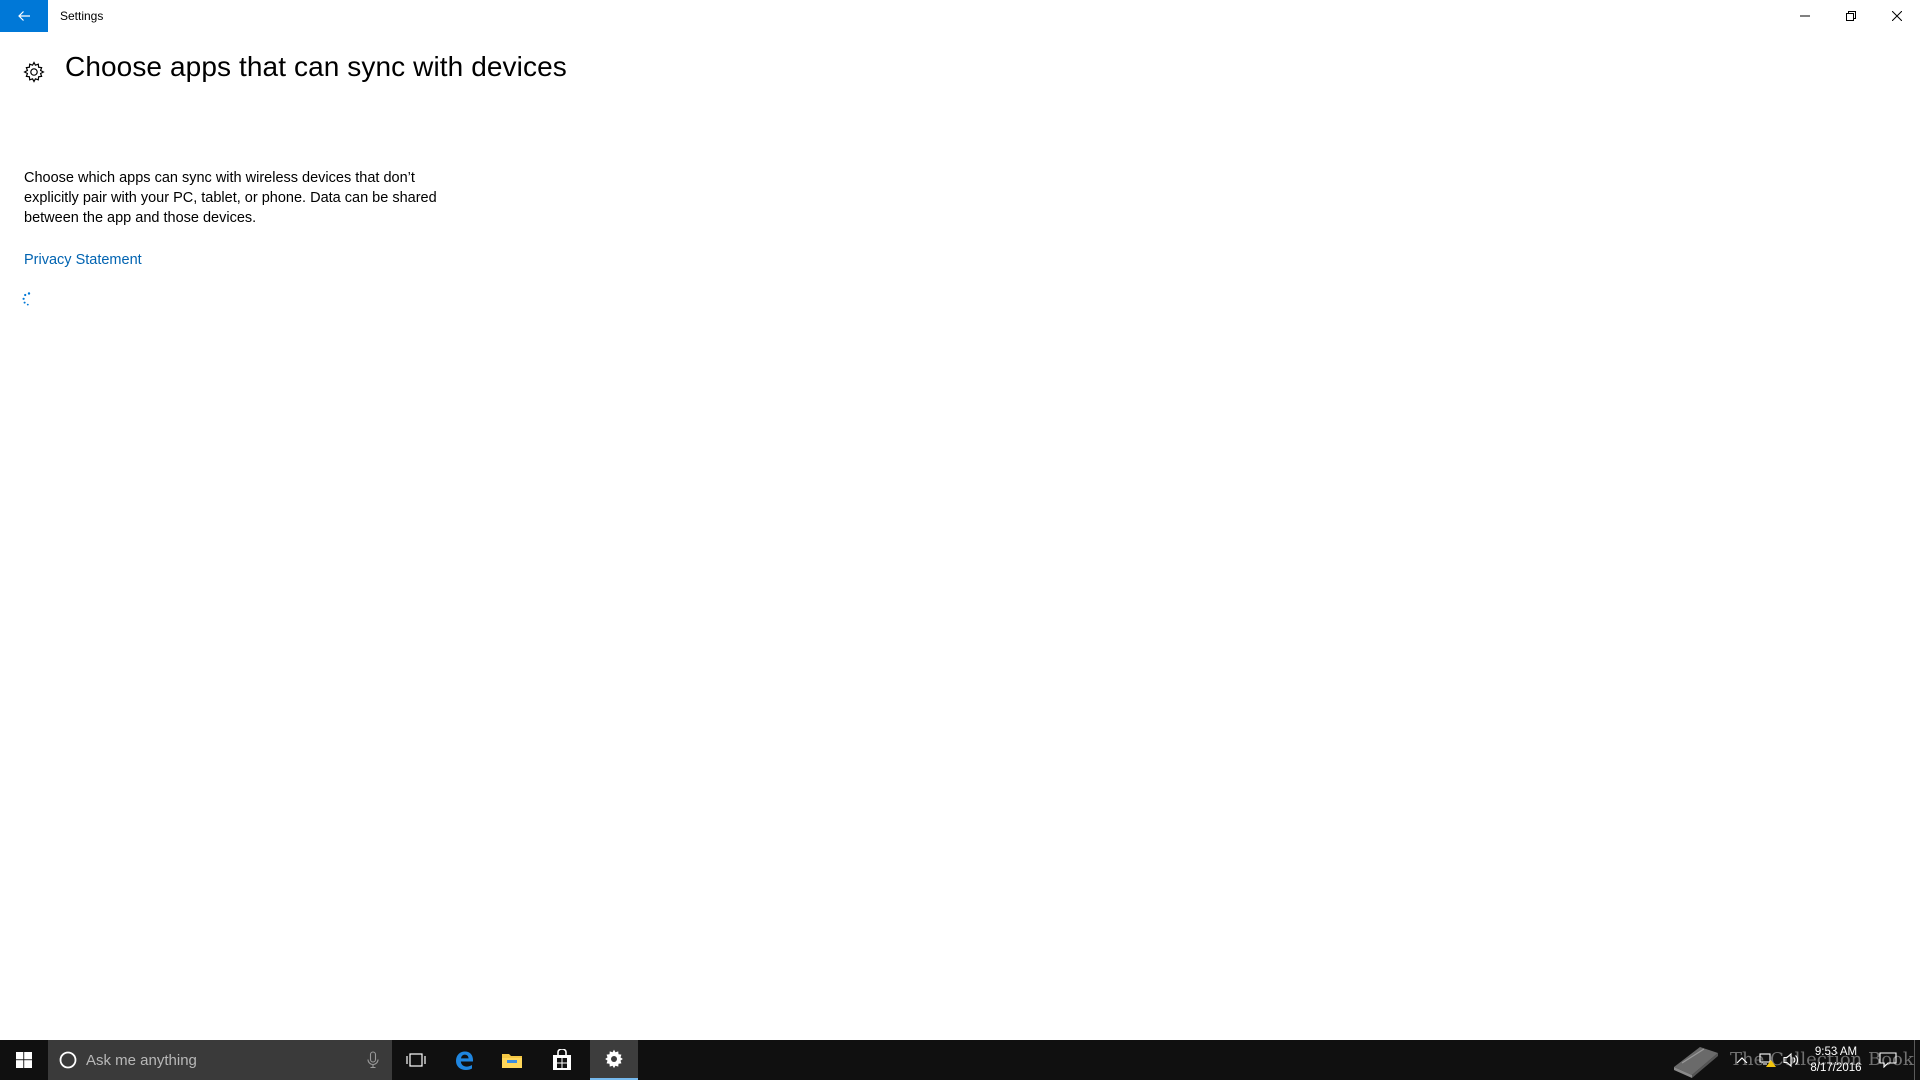 The image size is (1920, 1080). I want to click on chevron-up-icon, so click(1742, 1060).